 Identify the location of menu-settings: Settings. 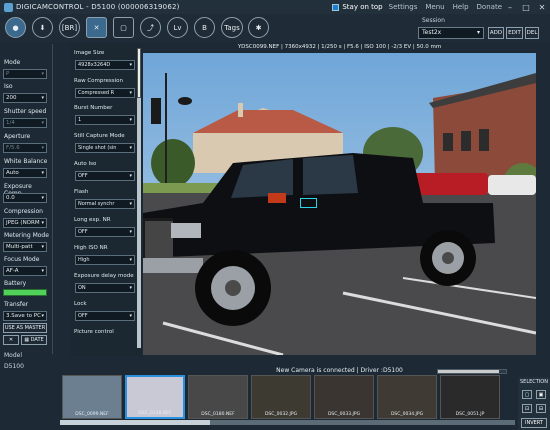
(403, 7).